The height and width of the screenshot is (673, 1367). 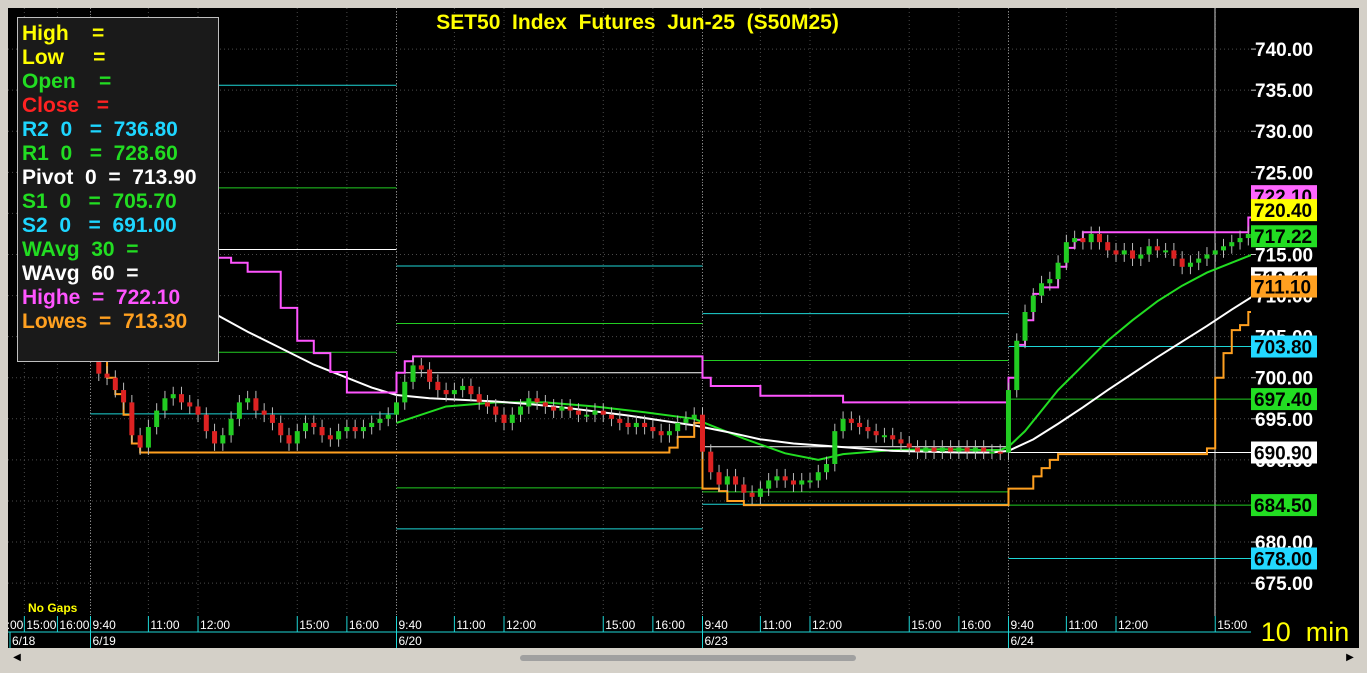 What do you see at coordinates (41, 625) in the screenshot?
I see `time-tick-label: 15:00` at bounding box center [41, 625].